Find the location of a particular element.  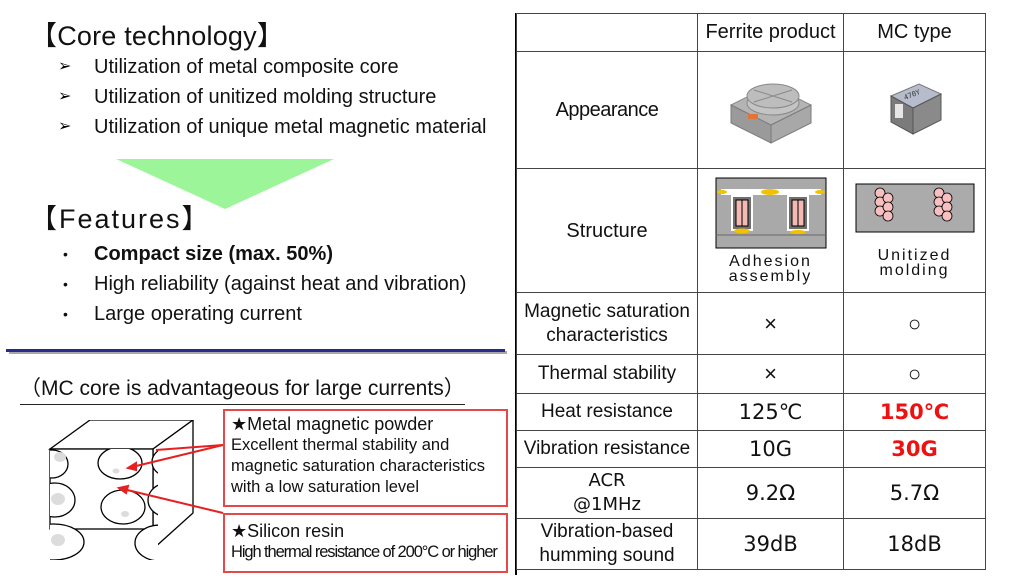

structure-caption: Unitized molding is located at coordinates (914, 263).